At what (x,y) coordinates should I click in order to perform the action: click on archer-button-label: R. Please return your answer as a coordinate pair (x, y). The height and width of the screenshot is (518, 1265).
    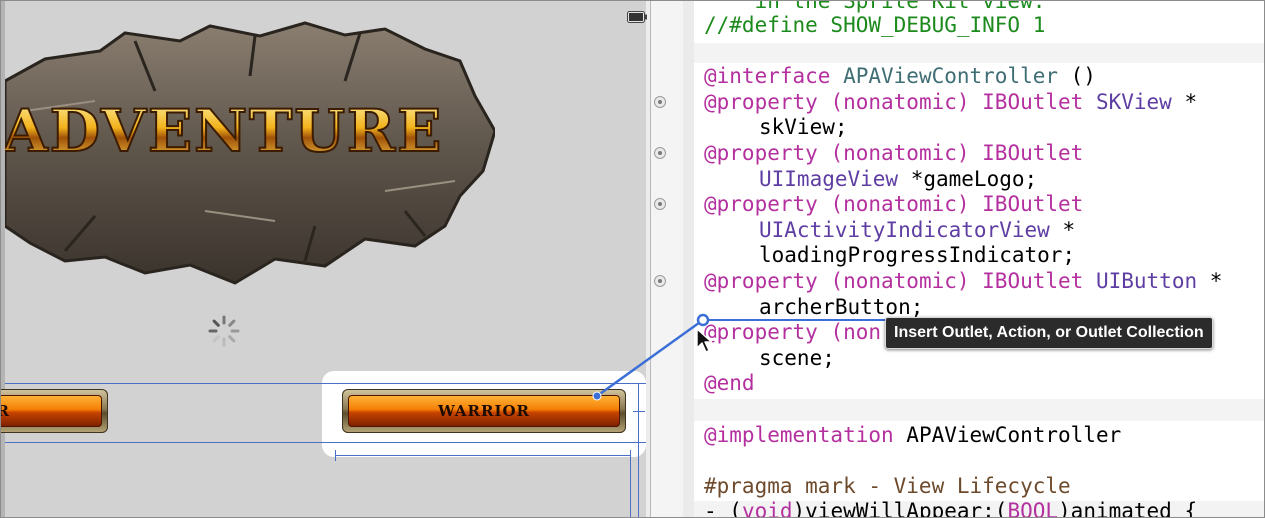
    Looking at the image, I should click on (54, 411).